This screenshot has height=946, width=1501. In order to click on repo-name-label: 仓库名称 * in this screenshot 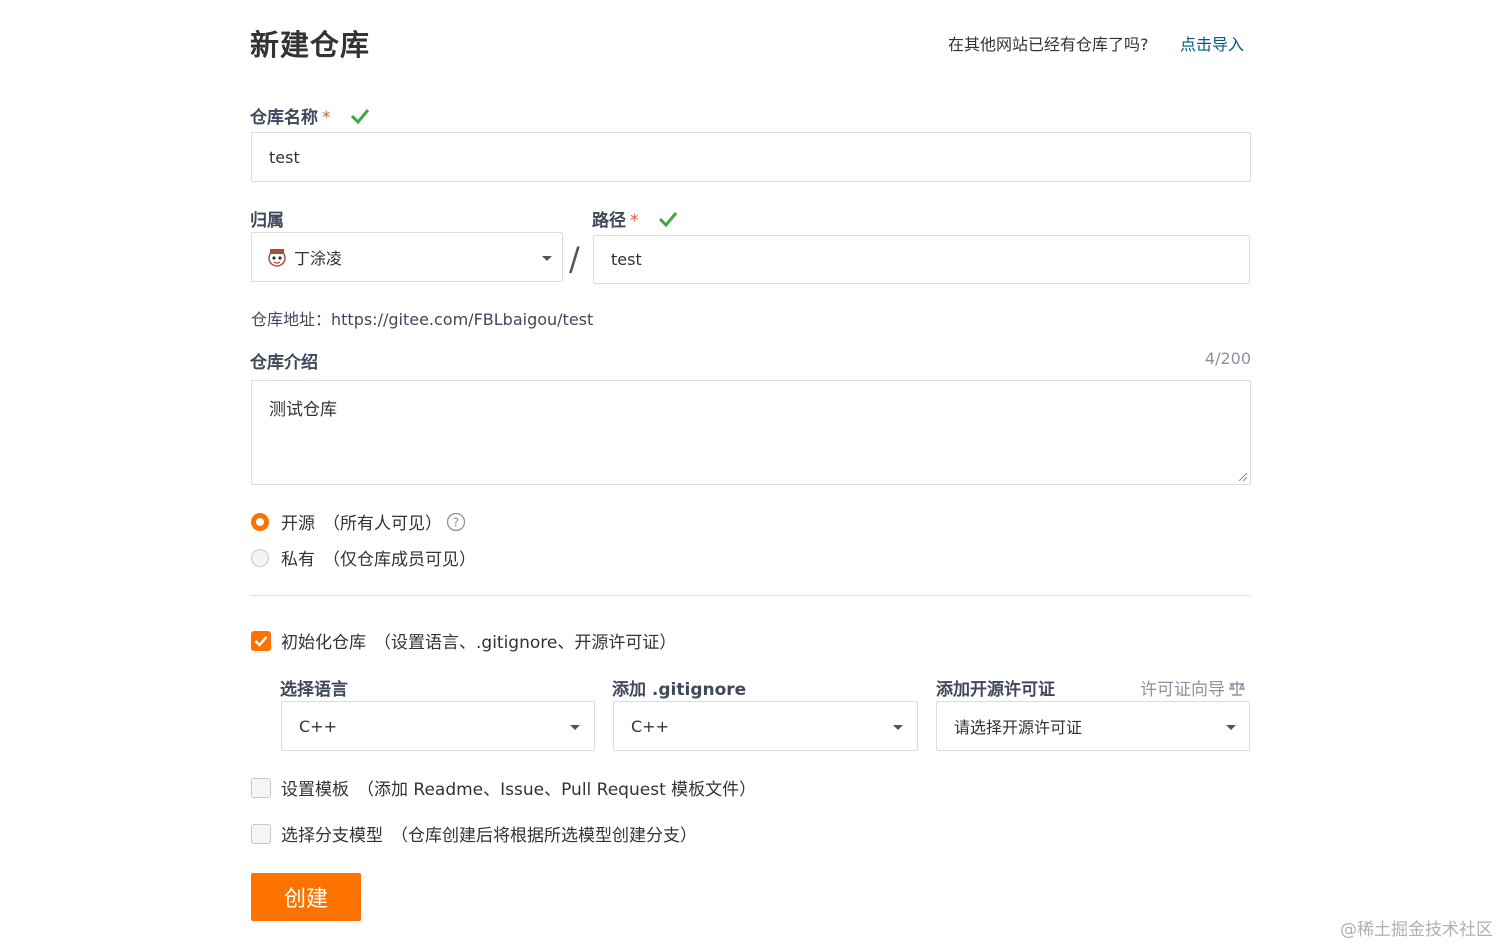, I will do `click(310, 115)`.